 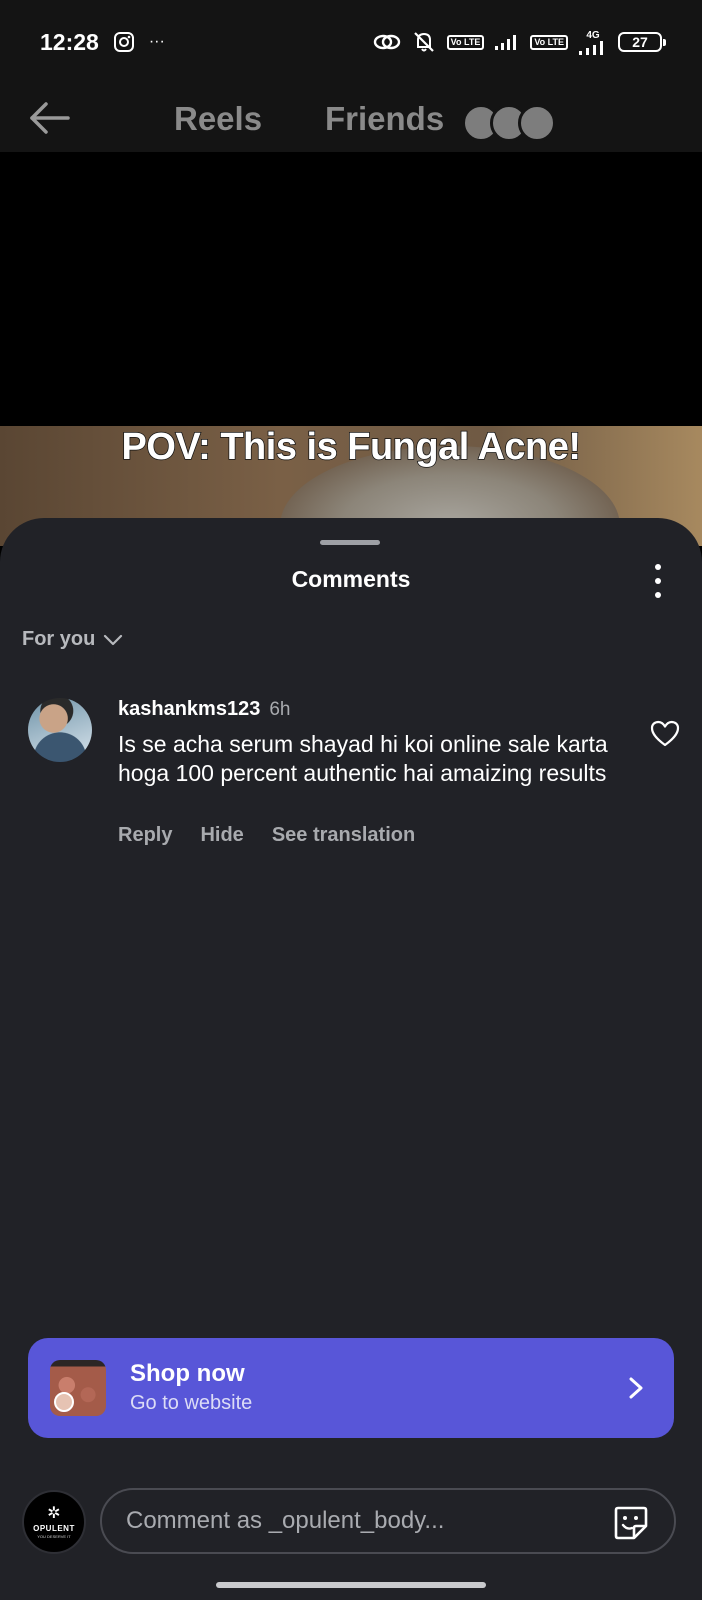 I want to click on back-arrow-icon, so click(x=50, y=118).